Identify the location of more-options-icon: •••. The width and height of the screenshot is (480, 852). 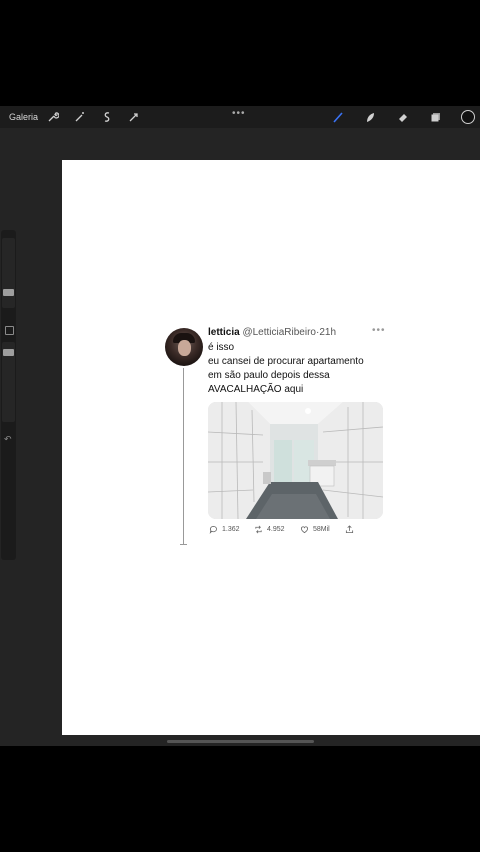
(239, 113).